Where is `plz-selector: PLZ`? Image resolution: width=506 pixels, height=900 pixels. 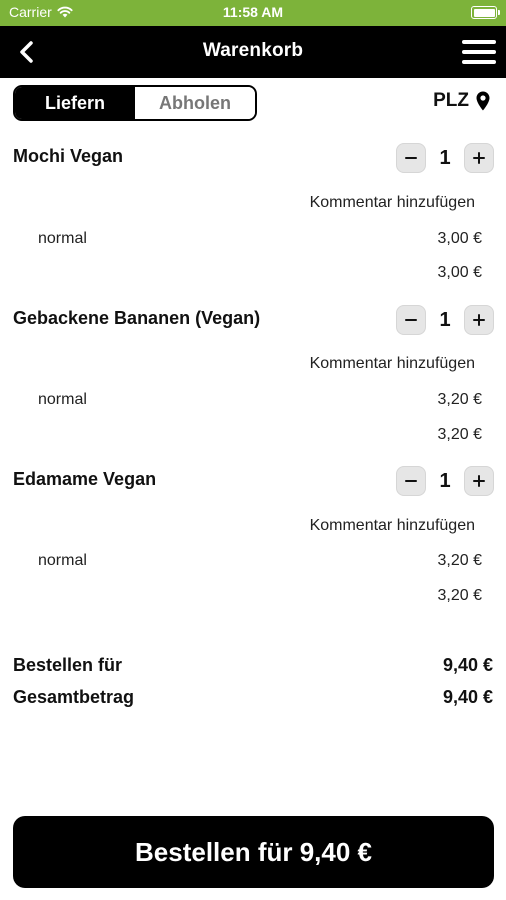 plz-selector: PLZ is located at coordinates (461, 101).